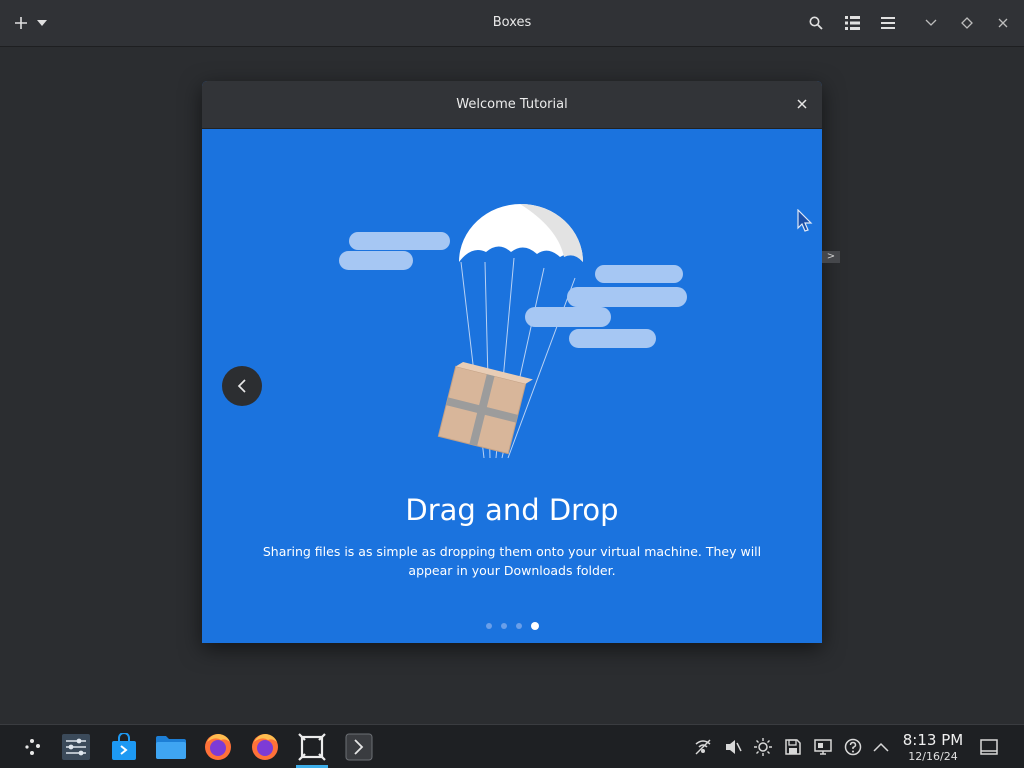 This screenshot has height=768, width=1024. What do you see at coordinates (933, 740) in the screenshot?
I see `clock-time: 8:13 PM` at bounding box center [933, 740].